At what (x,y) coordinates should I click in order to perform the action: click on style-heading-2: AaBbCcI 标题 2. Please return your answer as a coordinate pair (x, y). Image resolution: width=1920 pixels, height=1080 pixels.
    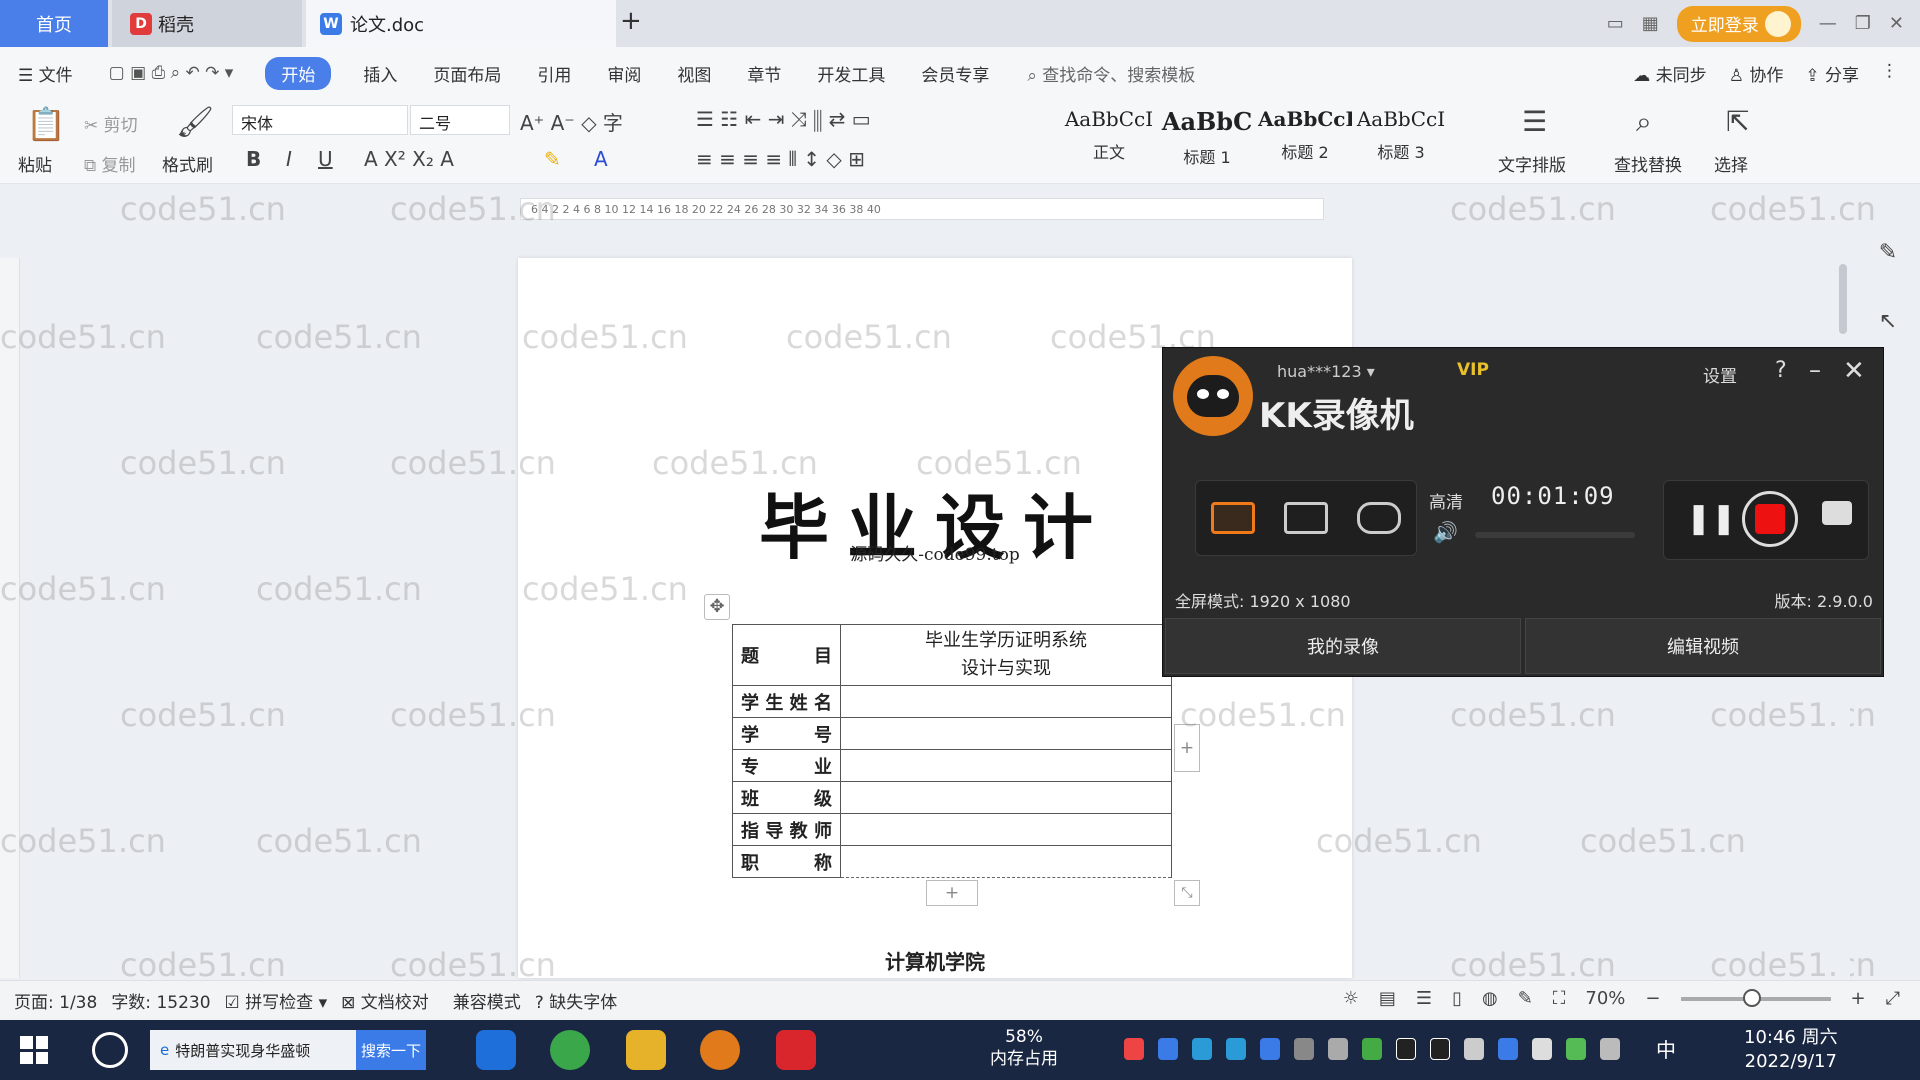
    Looking at the image, I should click on (1305, 143).